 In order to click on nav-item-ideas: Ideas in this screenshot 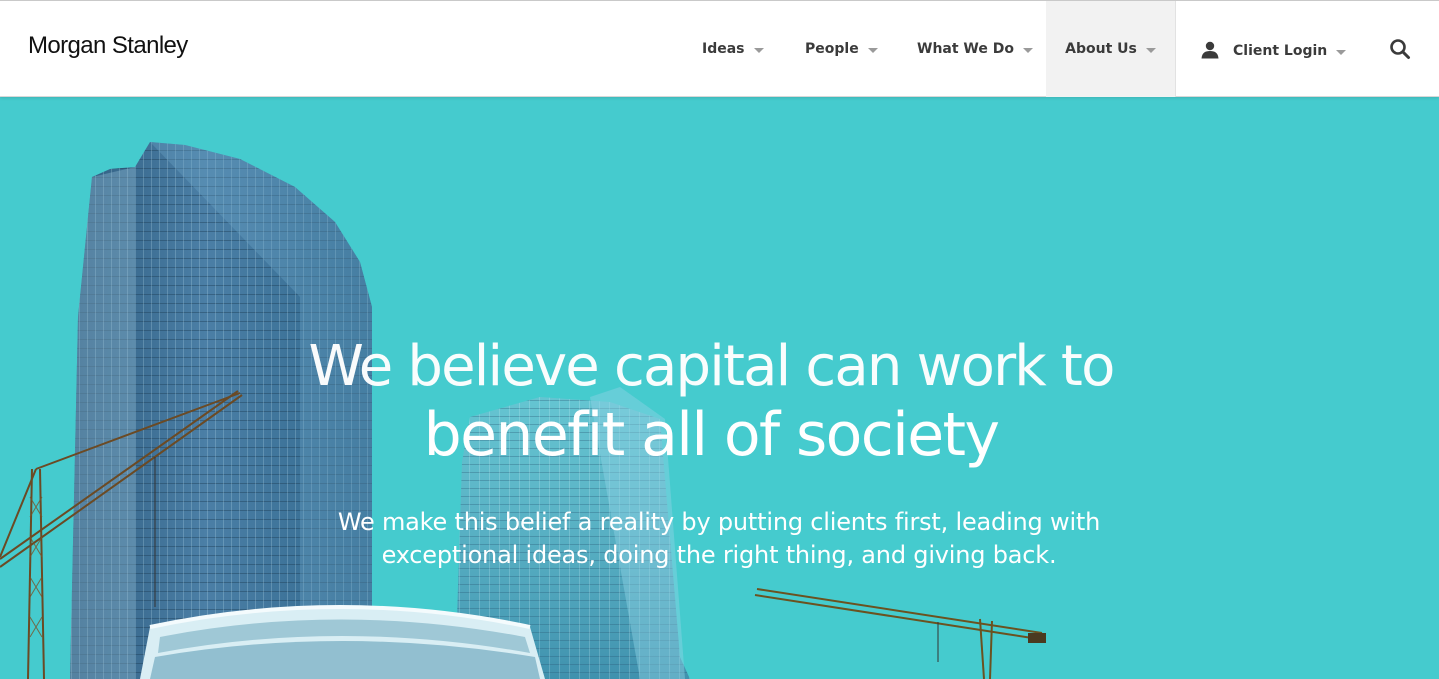, I will do `click(733, 49)`.